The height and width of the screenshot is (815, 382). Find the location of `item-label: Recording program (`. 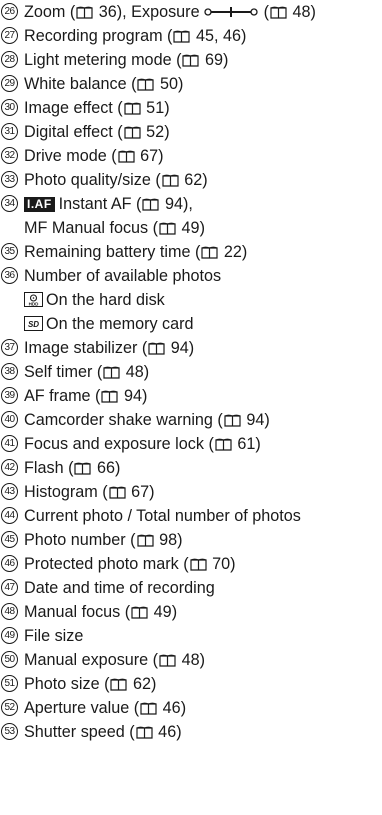

item-label: Recording program ( is located at coordinates (98, 36).